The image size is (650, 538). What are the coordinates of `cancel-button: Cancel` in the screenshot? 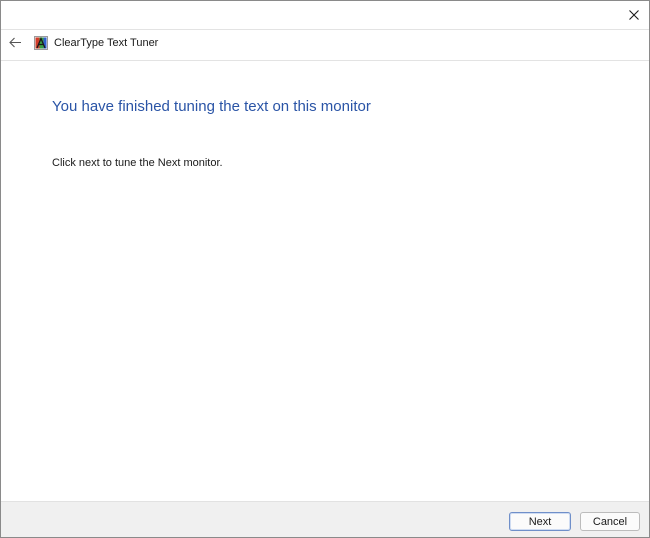 It's located at (610, 521).